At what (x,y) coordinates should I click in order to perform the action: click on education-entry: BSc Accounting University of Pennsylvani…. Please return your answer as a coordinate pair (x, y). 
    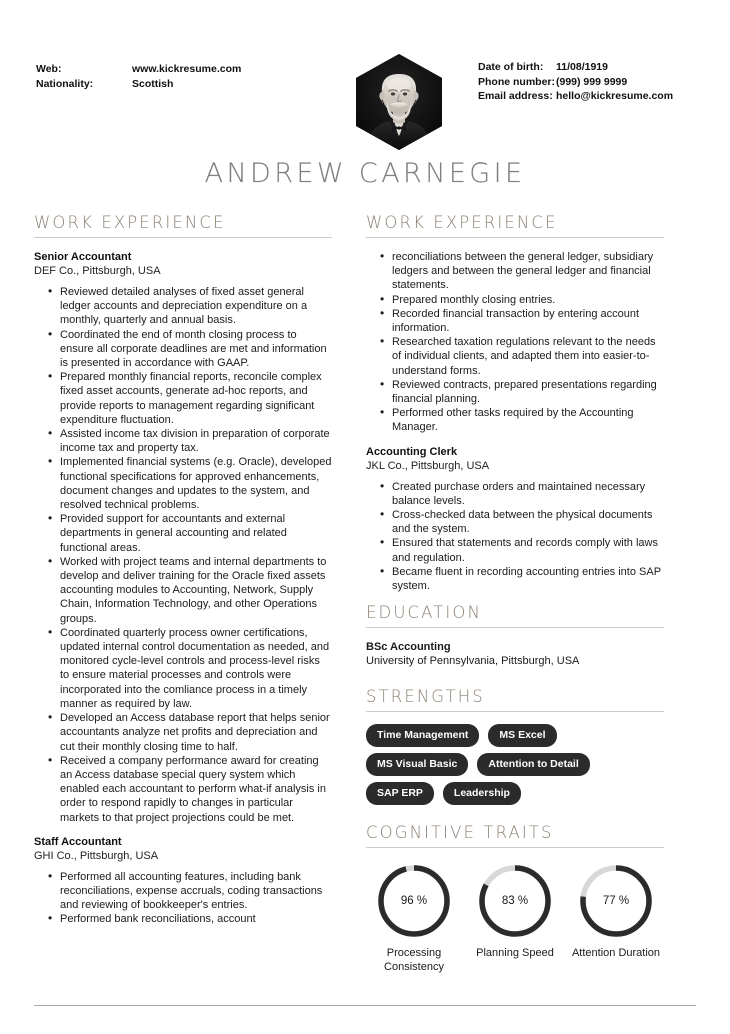
    Looking at the image, I should click on (515, 654).